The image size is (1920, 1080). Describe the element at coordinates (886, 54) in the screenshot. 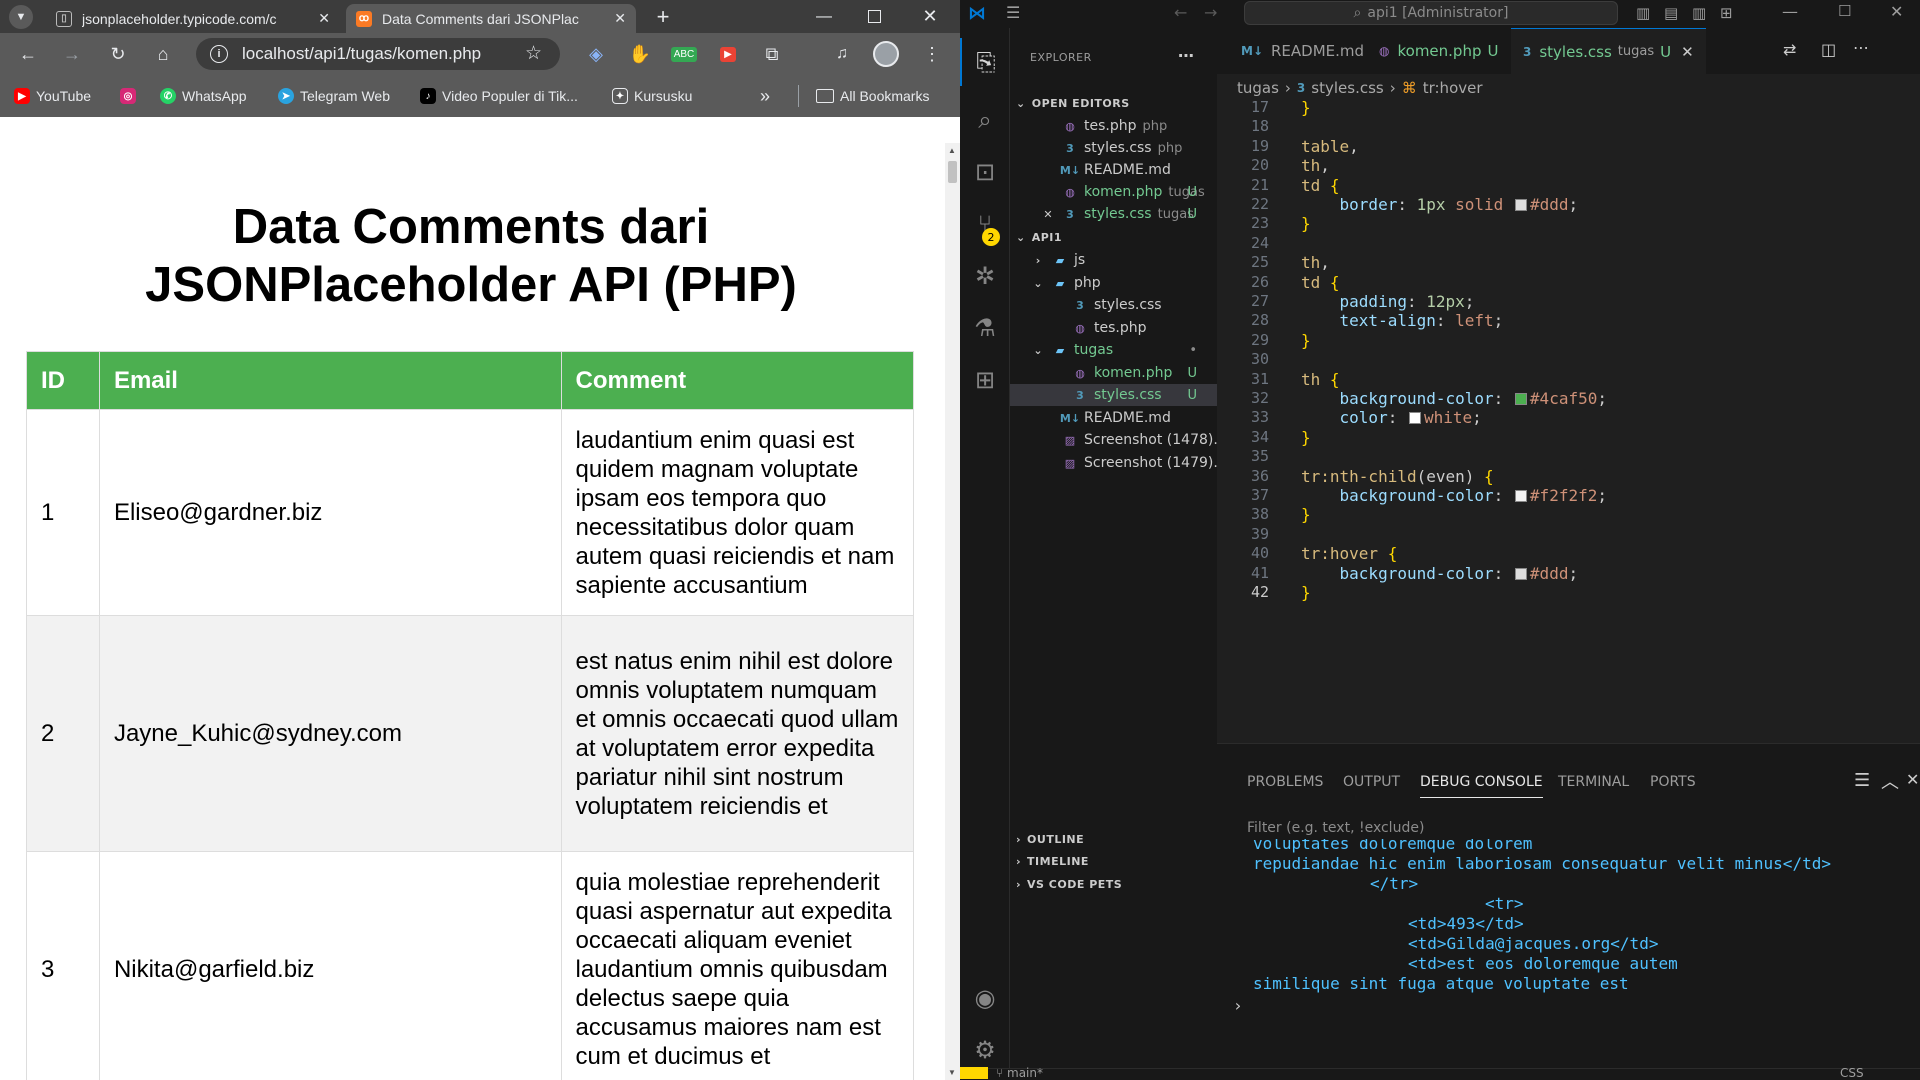

I see `avatar` at that location.